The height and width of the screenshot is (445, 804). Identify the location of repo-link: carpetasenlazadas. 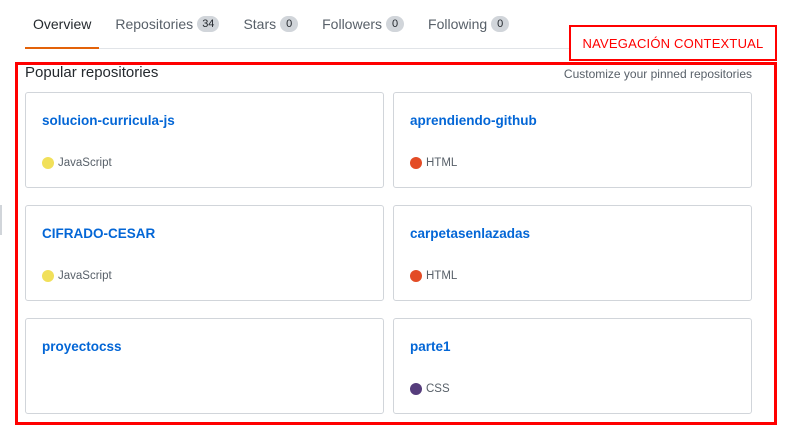
(470, 233).